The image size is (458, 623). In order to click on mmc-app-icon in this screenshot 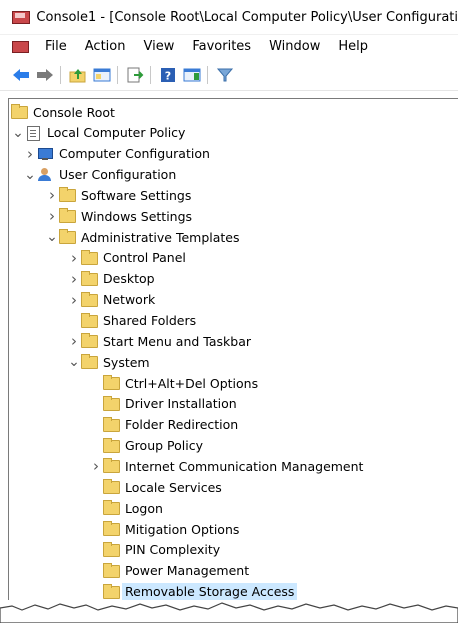, I will do `click(21, 17)`.